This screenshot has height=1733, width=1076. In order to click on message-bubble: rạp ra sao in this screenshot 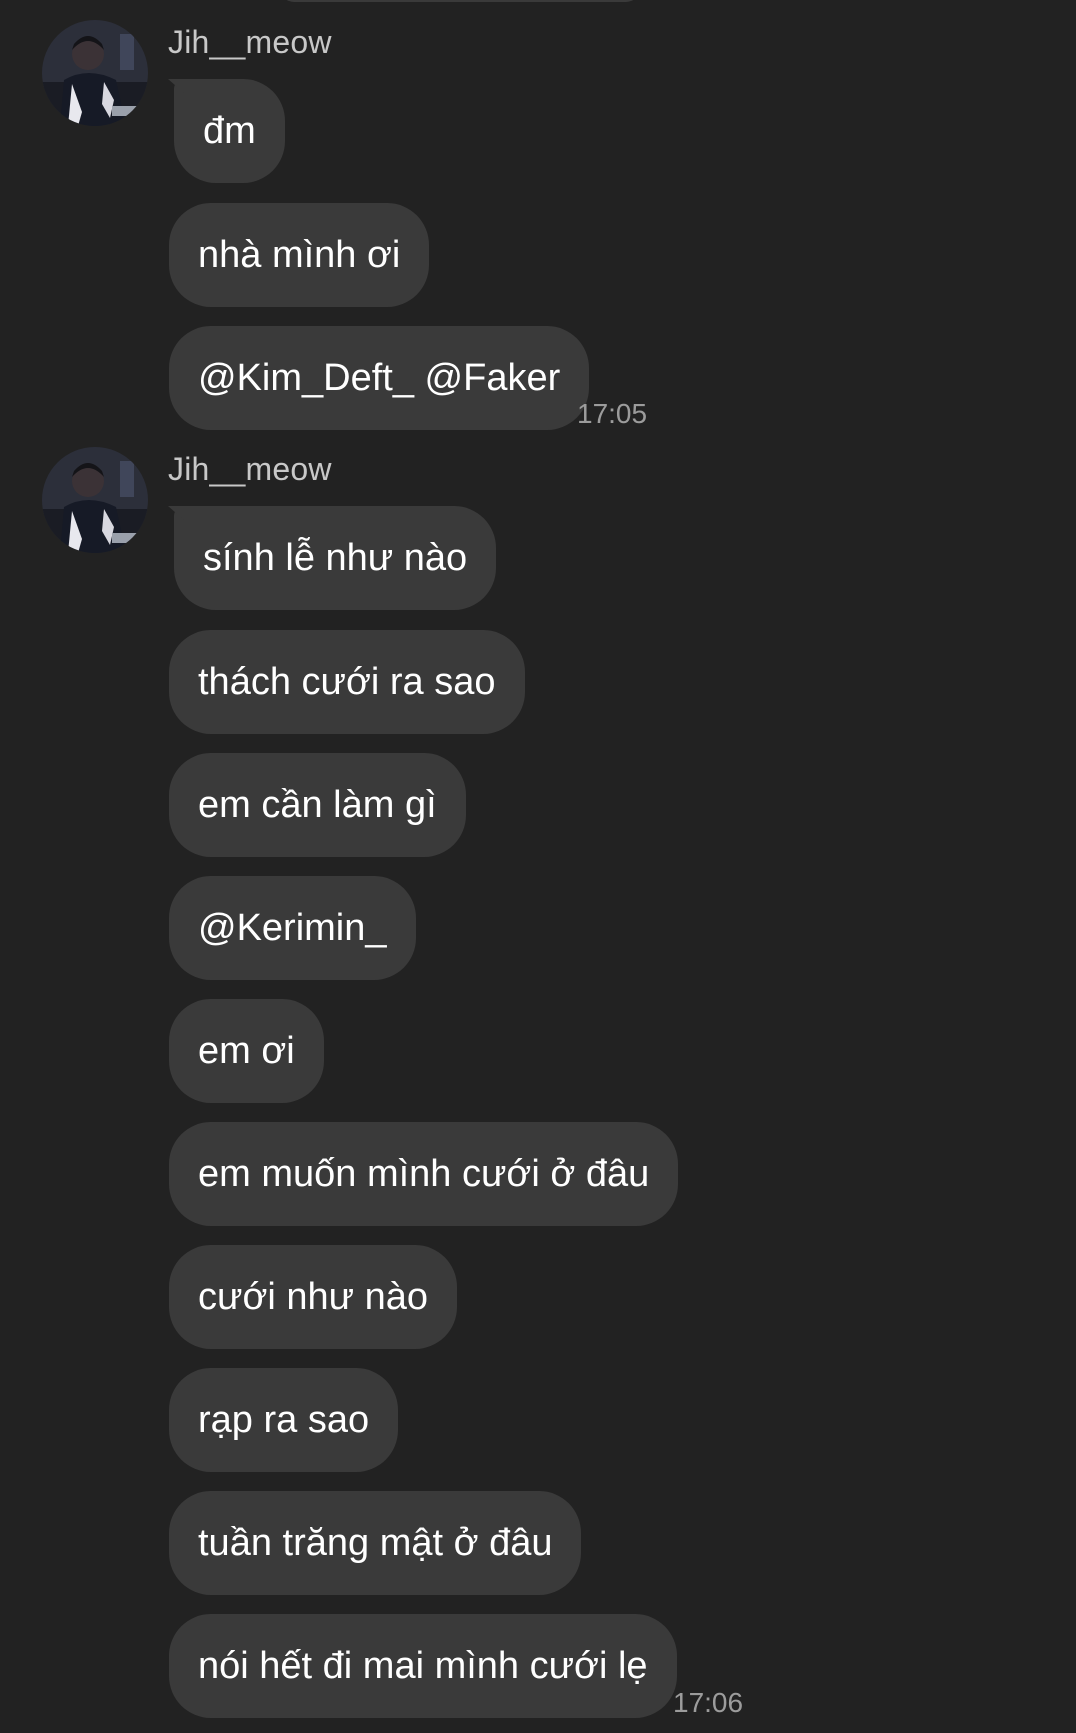, I will do `click(284, 1420)`.